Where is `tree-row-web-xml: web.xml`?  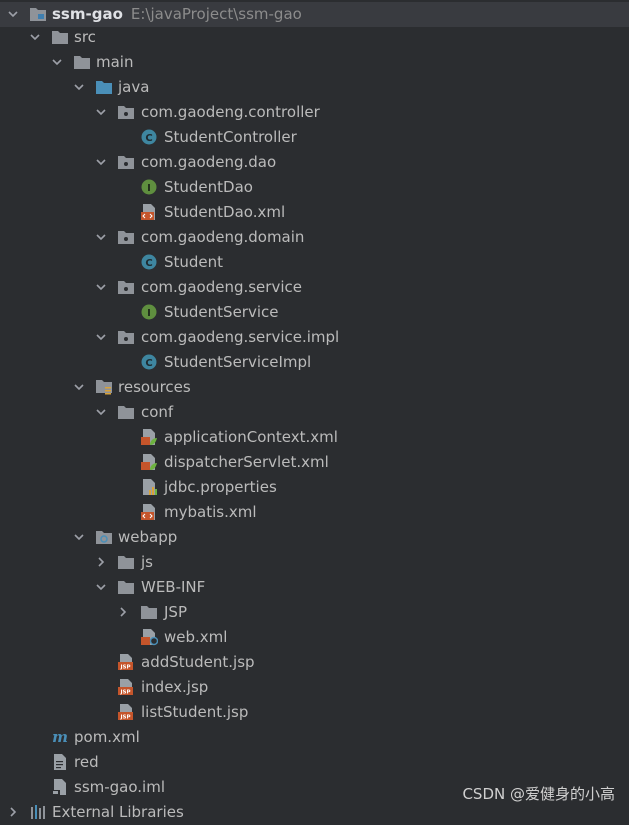 tree-row-web-xml: web.xml is located at coordinates (314, 637).